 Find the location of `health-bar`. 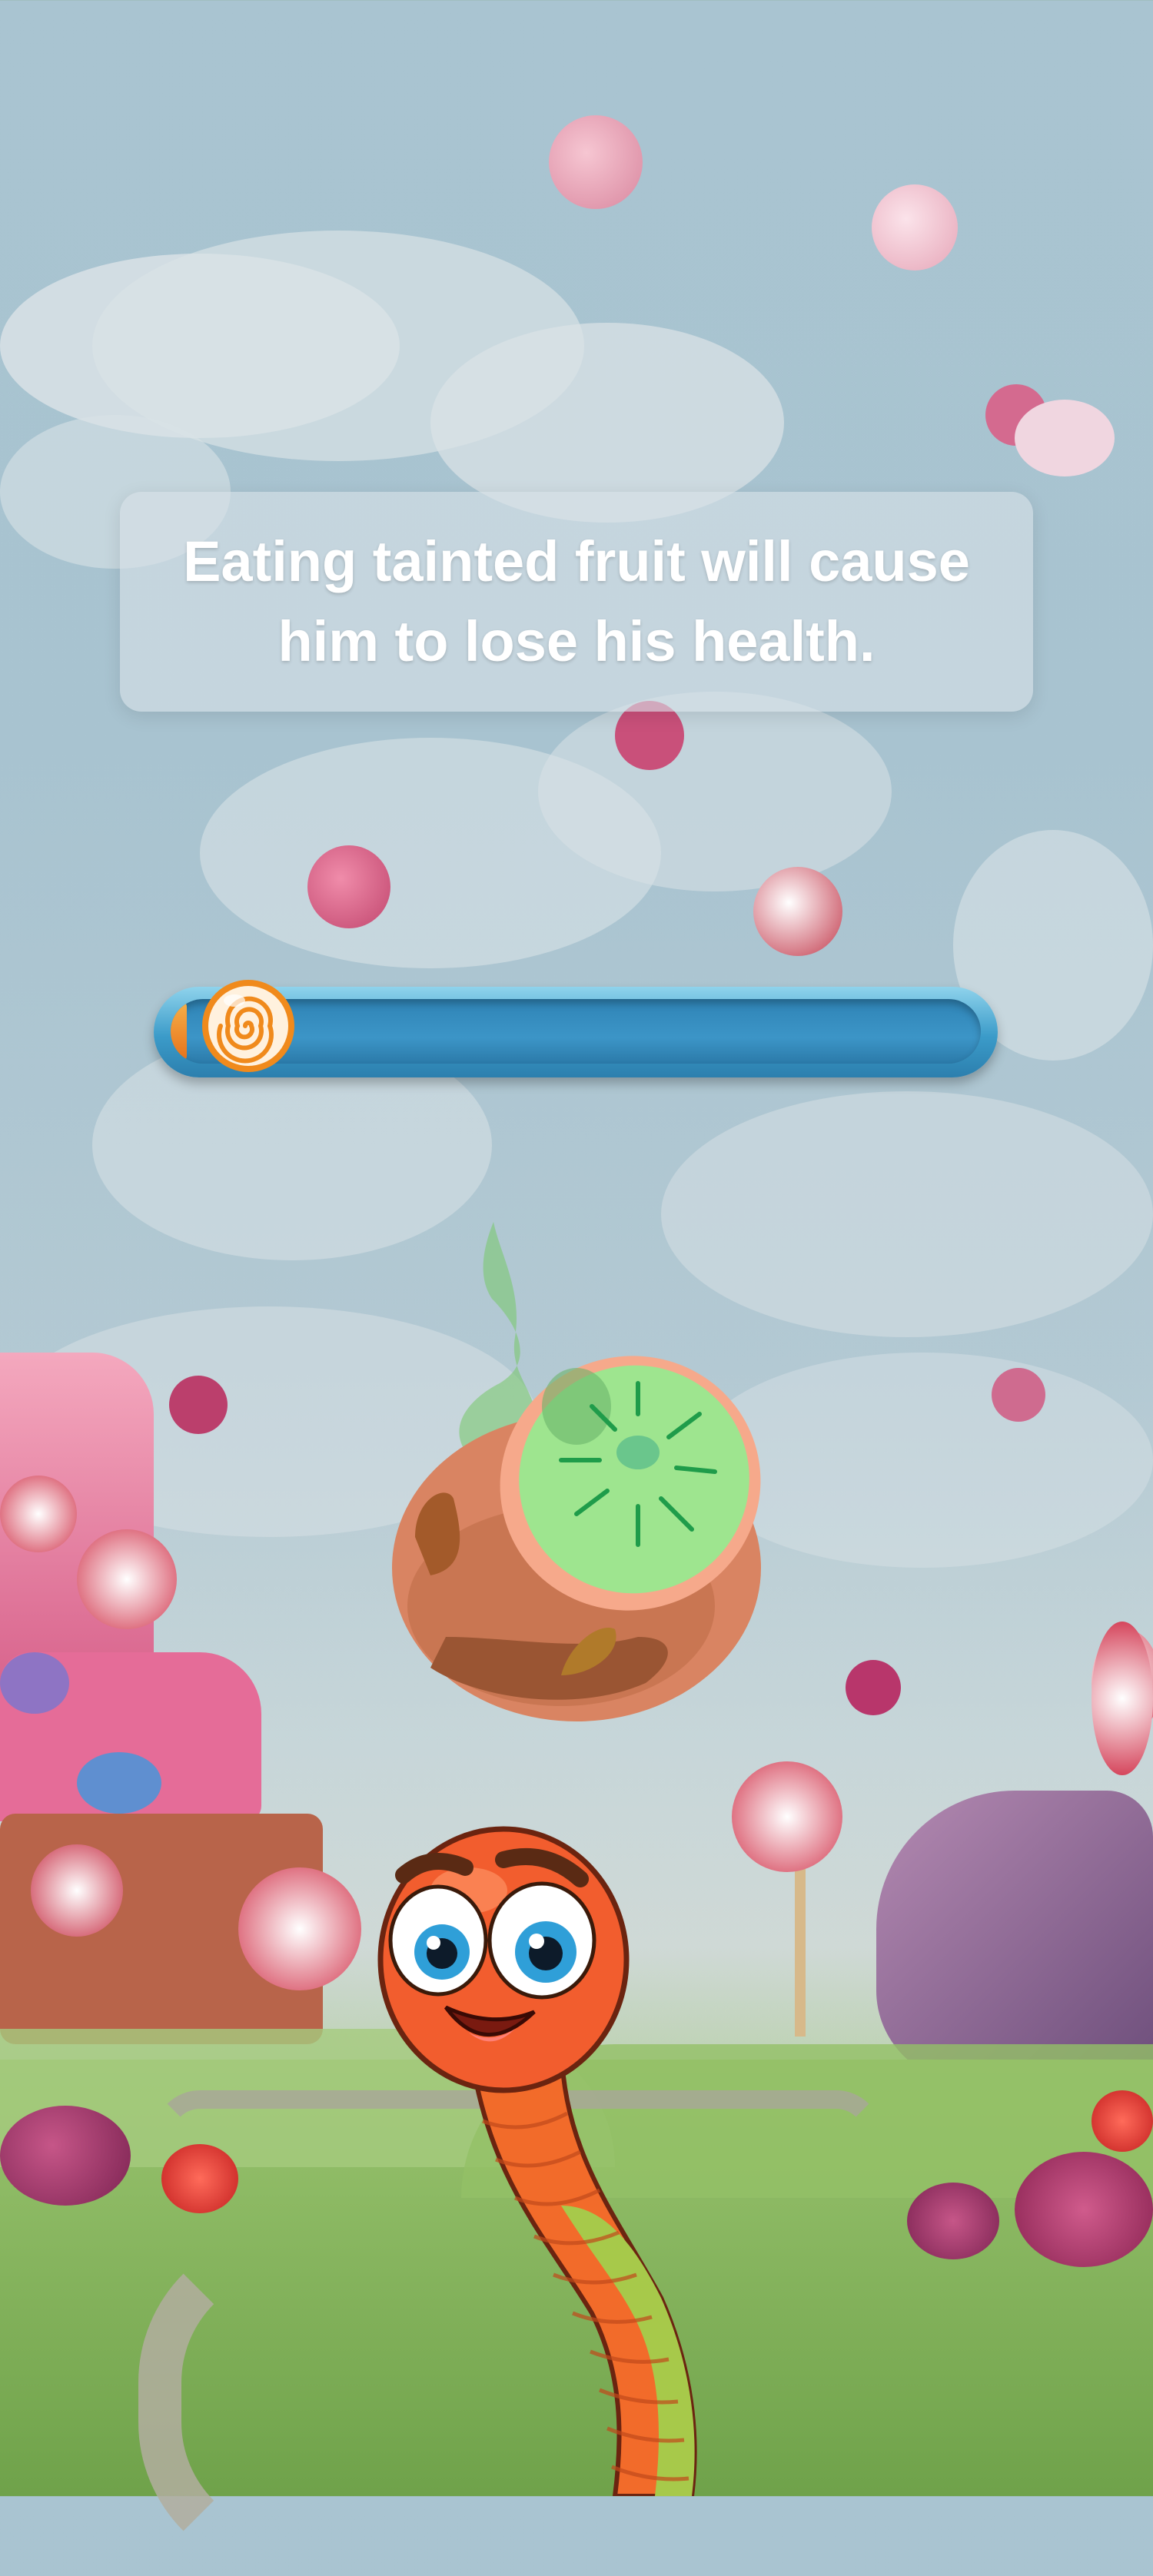

health-bar is located at coordinates (576, 1028).